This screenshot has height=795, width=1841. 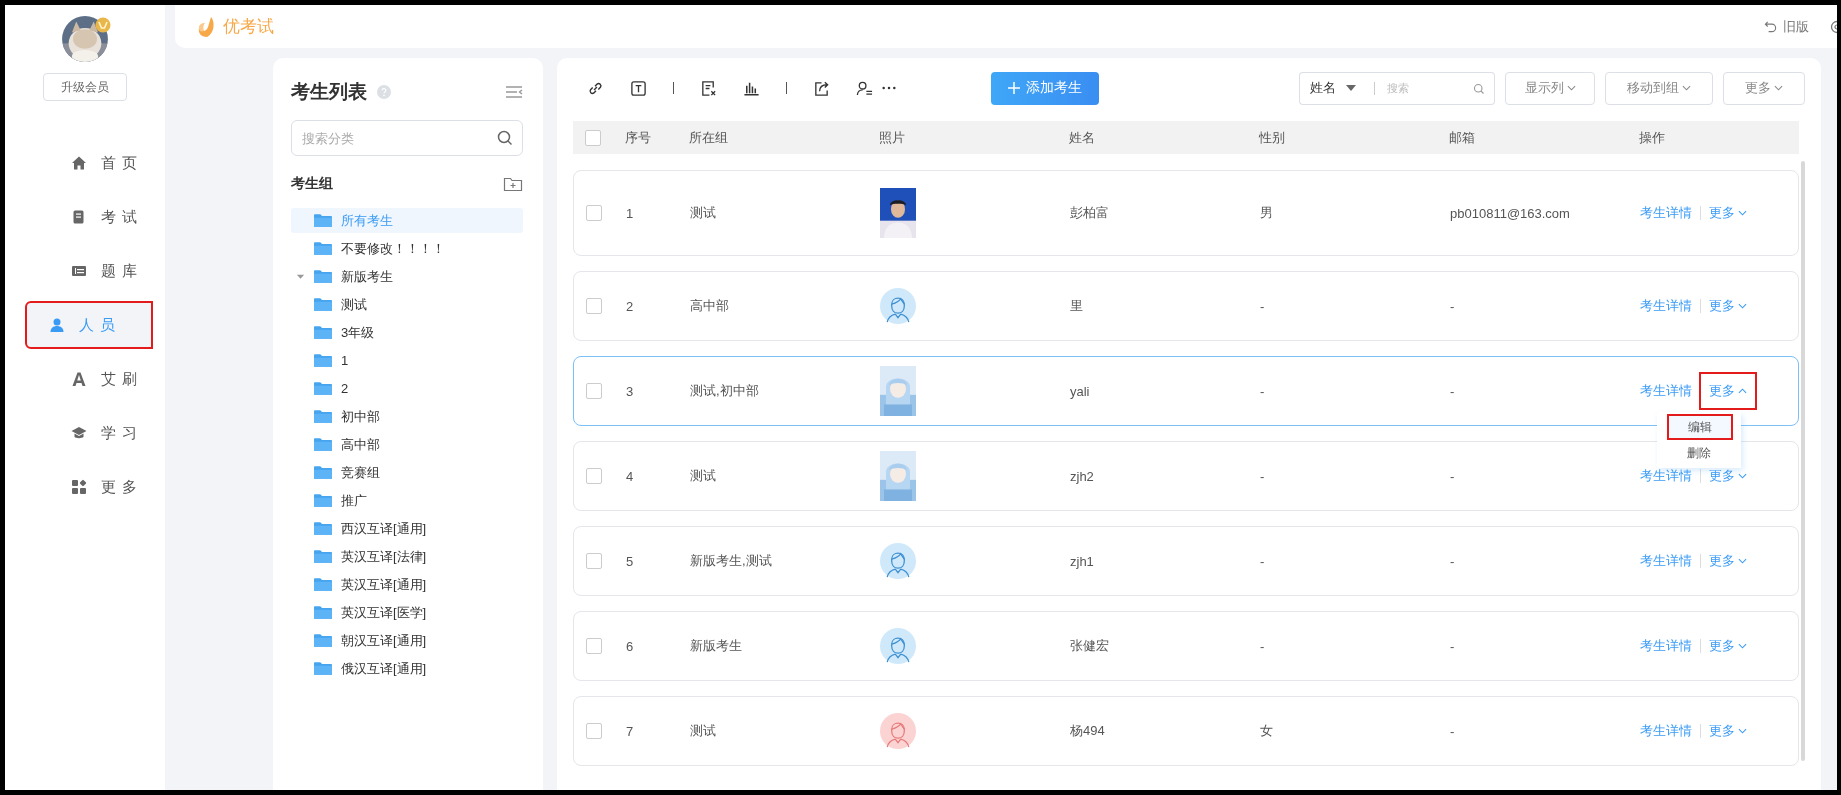 What do you see at coordinates (407, 528) in the screenshot?
I see `group-item: 西汉互译[通用]` at bounding box center [407, 528].